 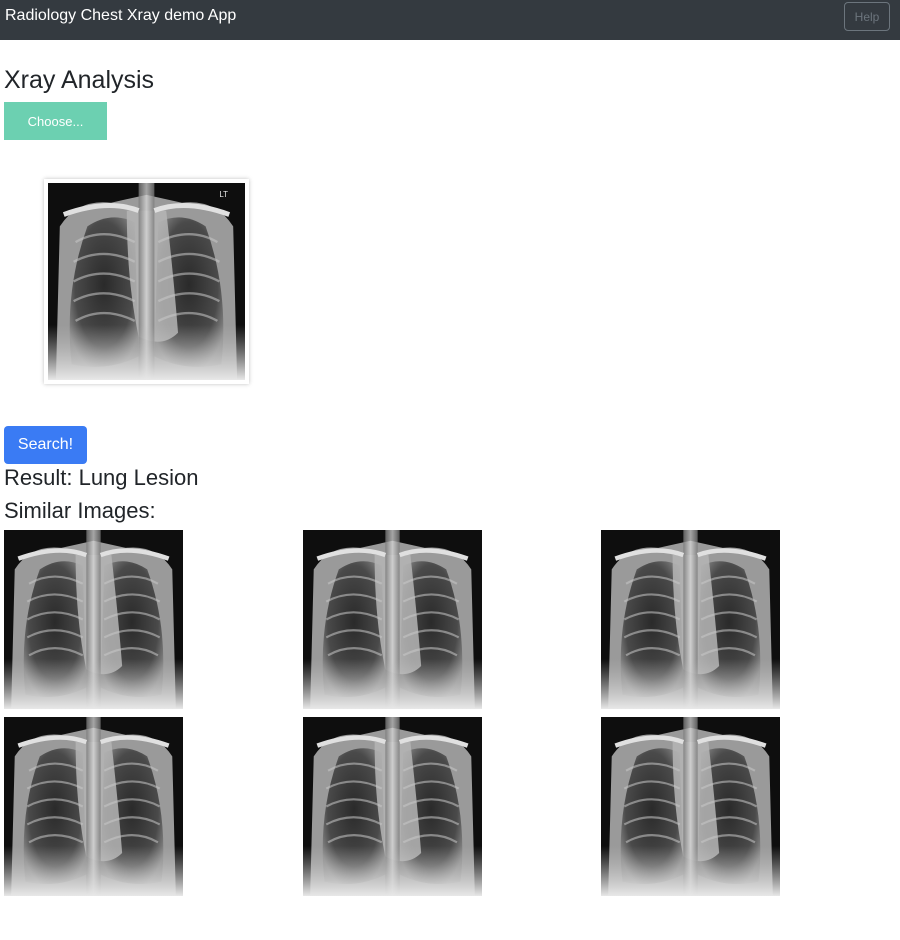 I want to click on uploaded-xray-preview: LT, so click(x=146, y=281).